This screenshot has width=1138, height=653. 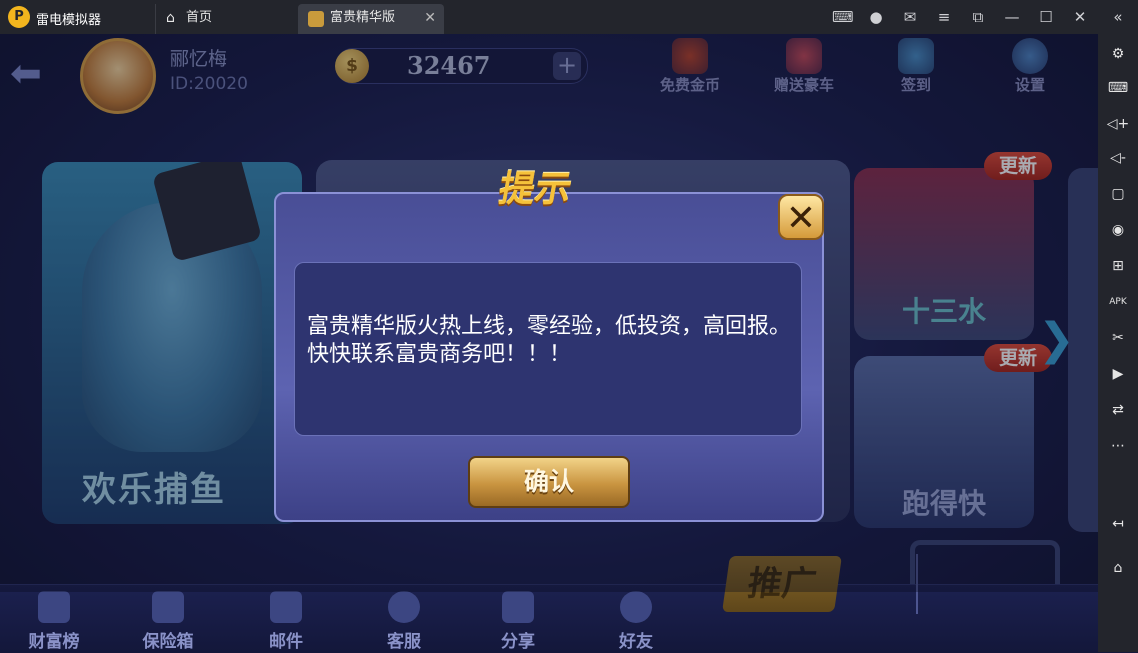 I want to click on friends-icon, so click(x=636, y=607).